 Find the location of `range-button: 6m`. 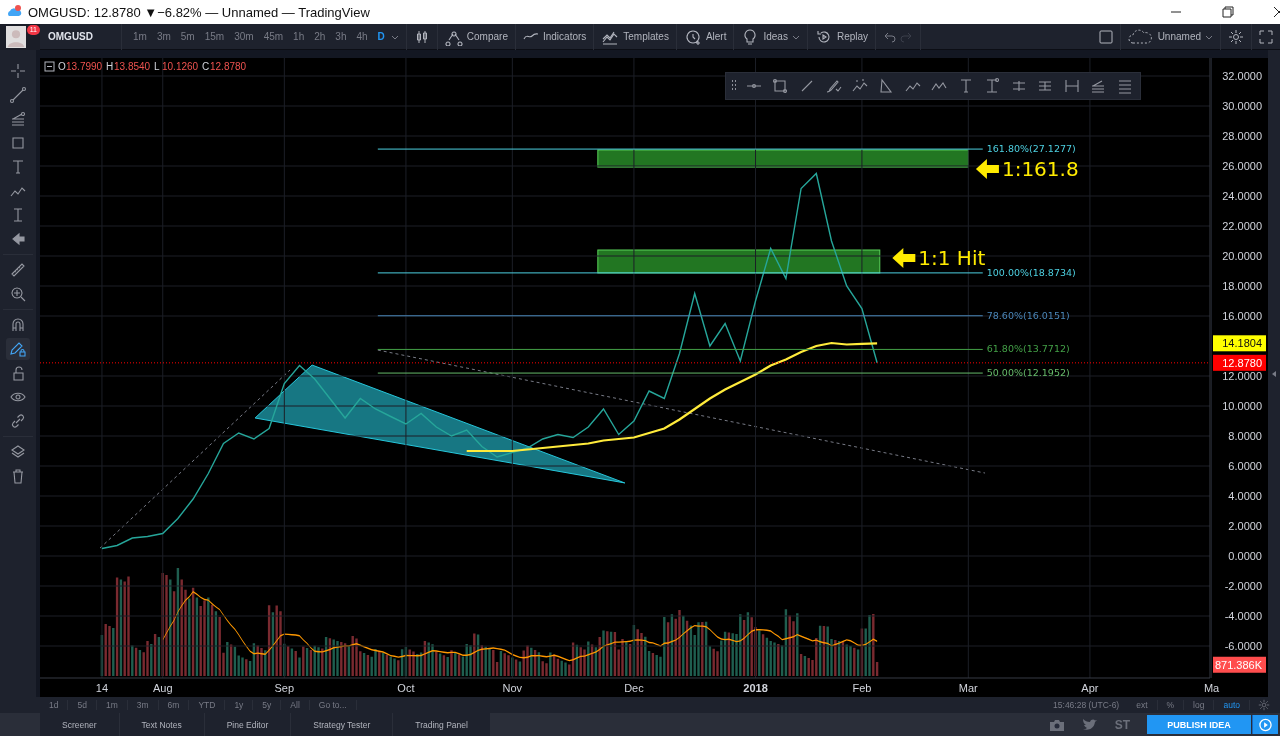

range-button: 6m is located at coordinates (174, 705).